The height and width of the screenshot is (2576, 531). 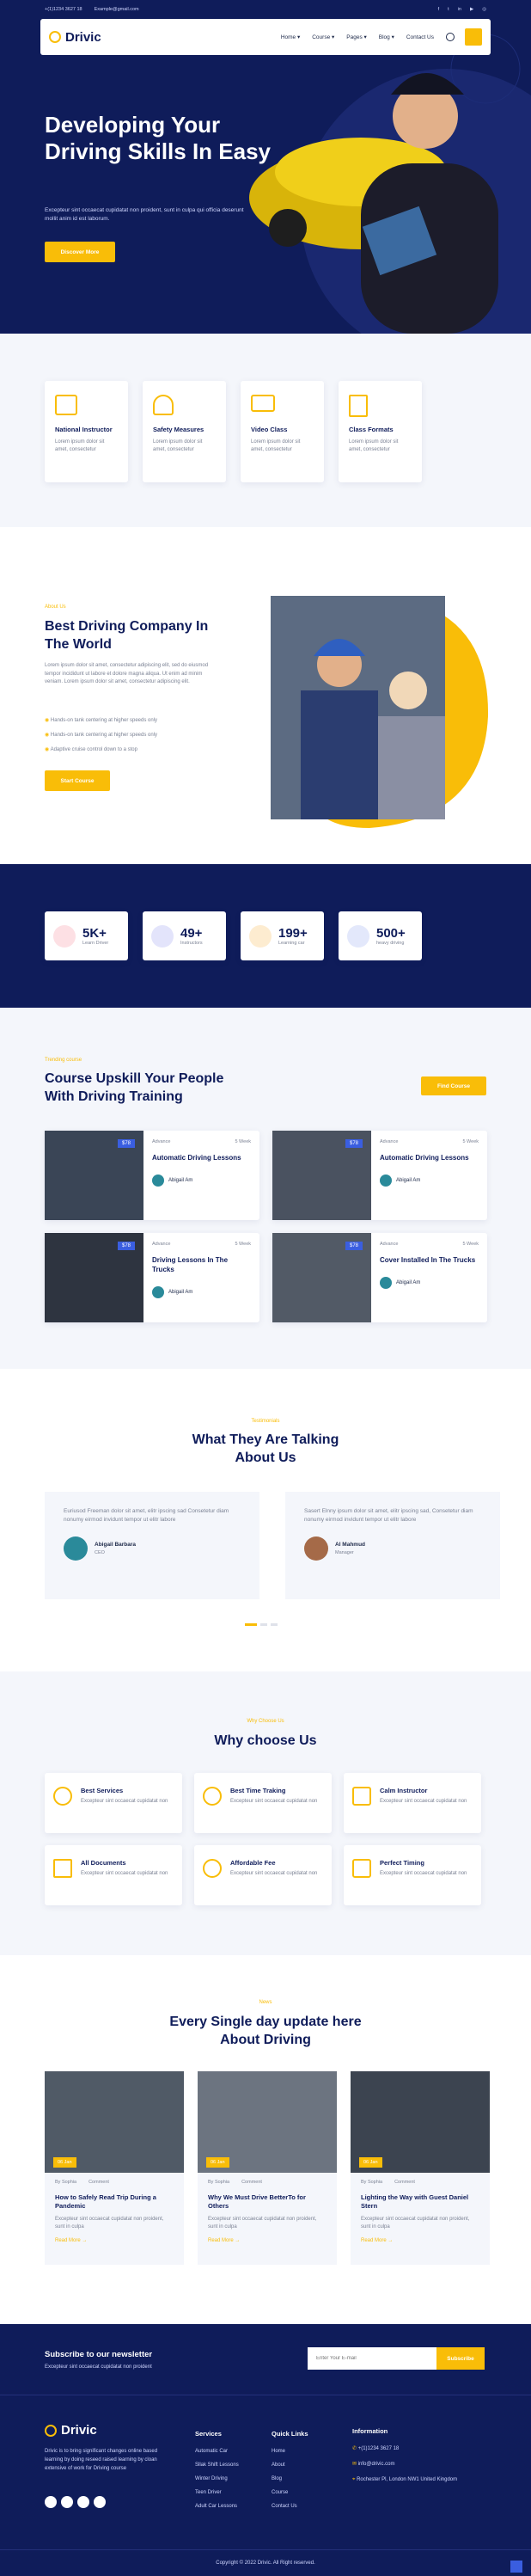 I want to click on testimonial-role: Manager, so click(x=344, y=1552).